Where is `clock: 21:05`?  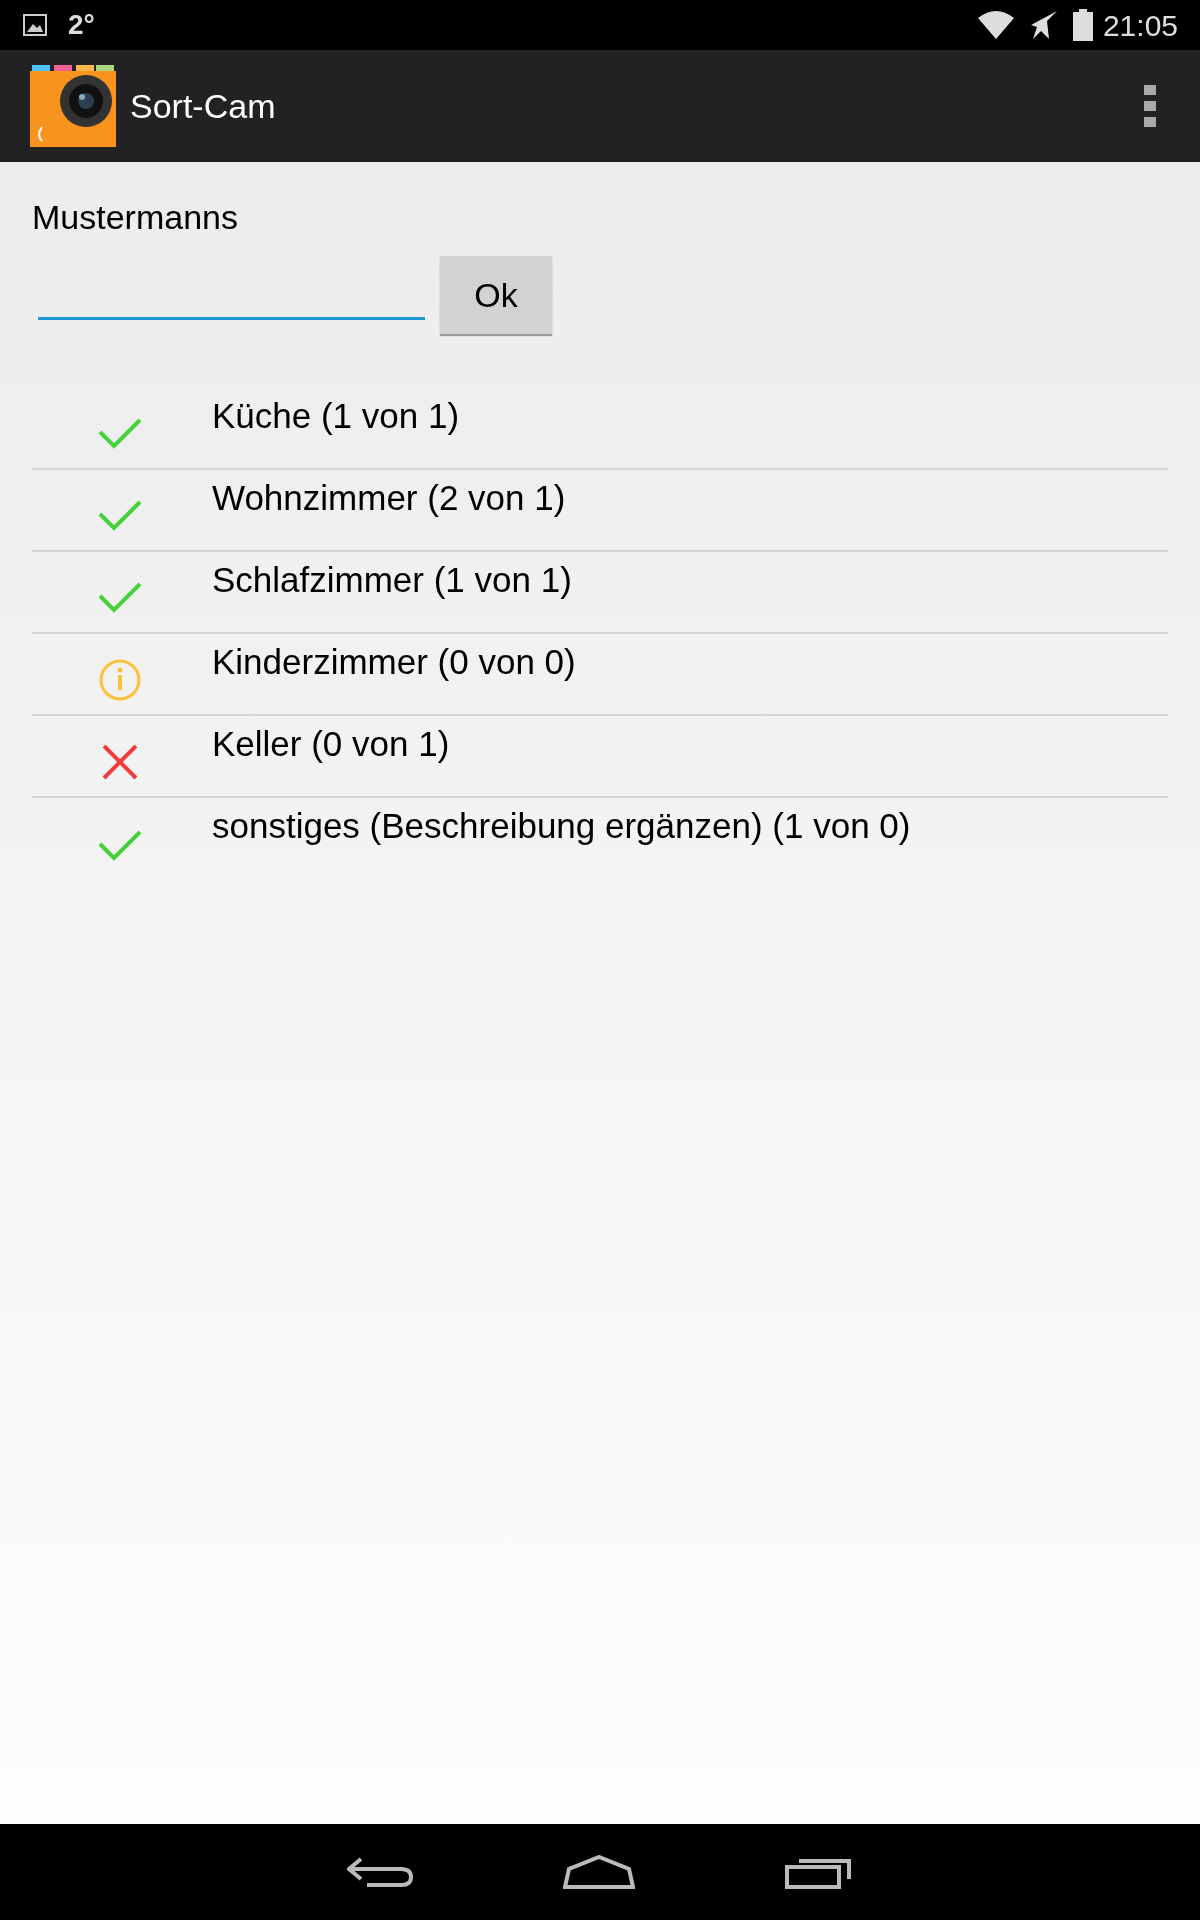
clock: 21:05 is located at coordinates (1140, 25).